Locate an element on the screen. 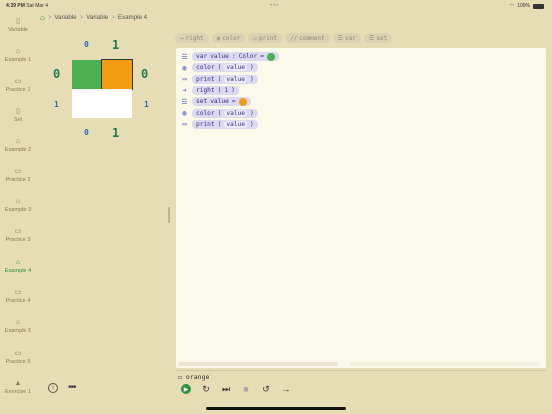 Image resolution: width=552 pixels, height=414 pixels. multitask-dots: ••• is located at coordinates (274, 6).